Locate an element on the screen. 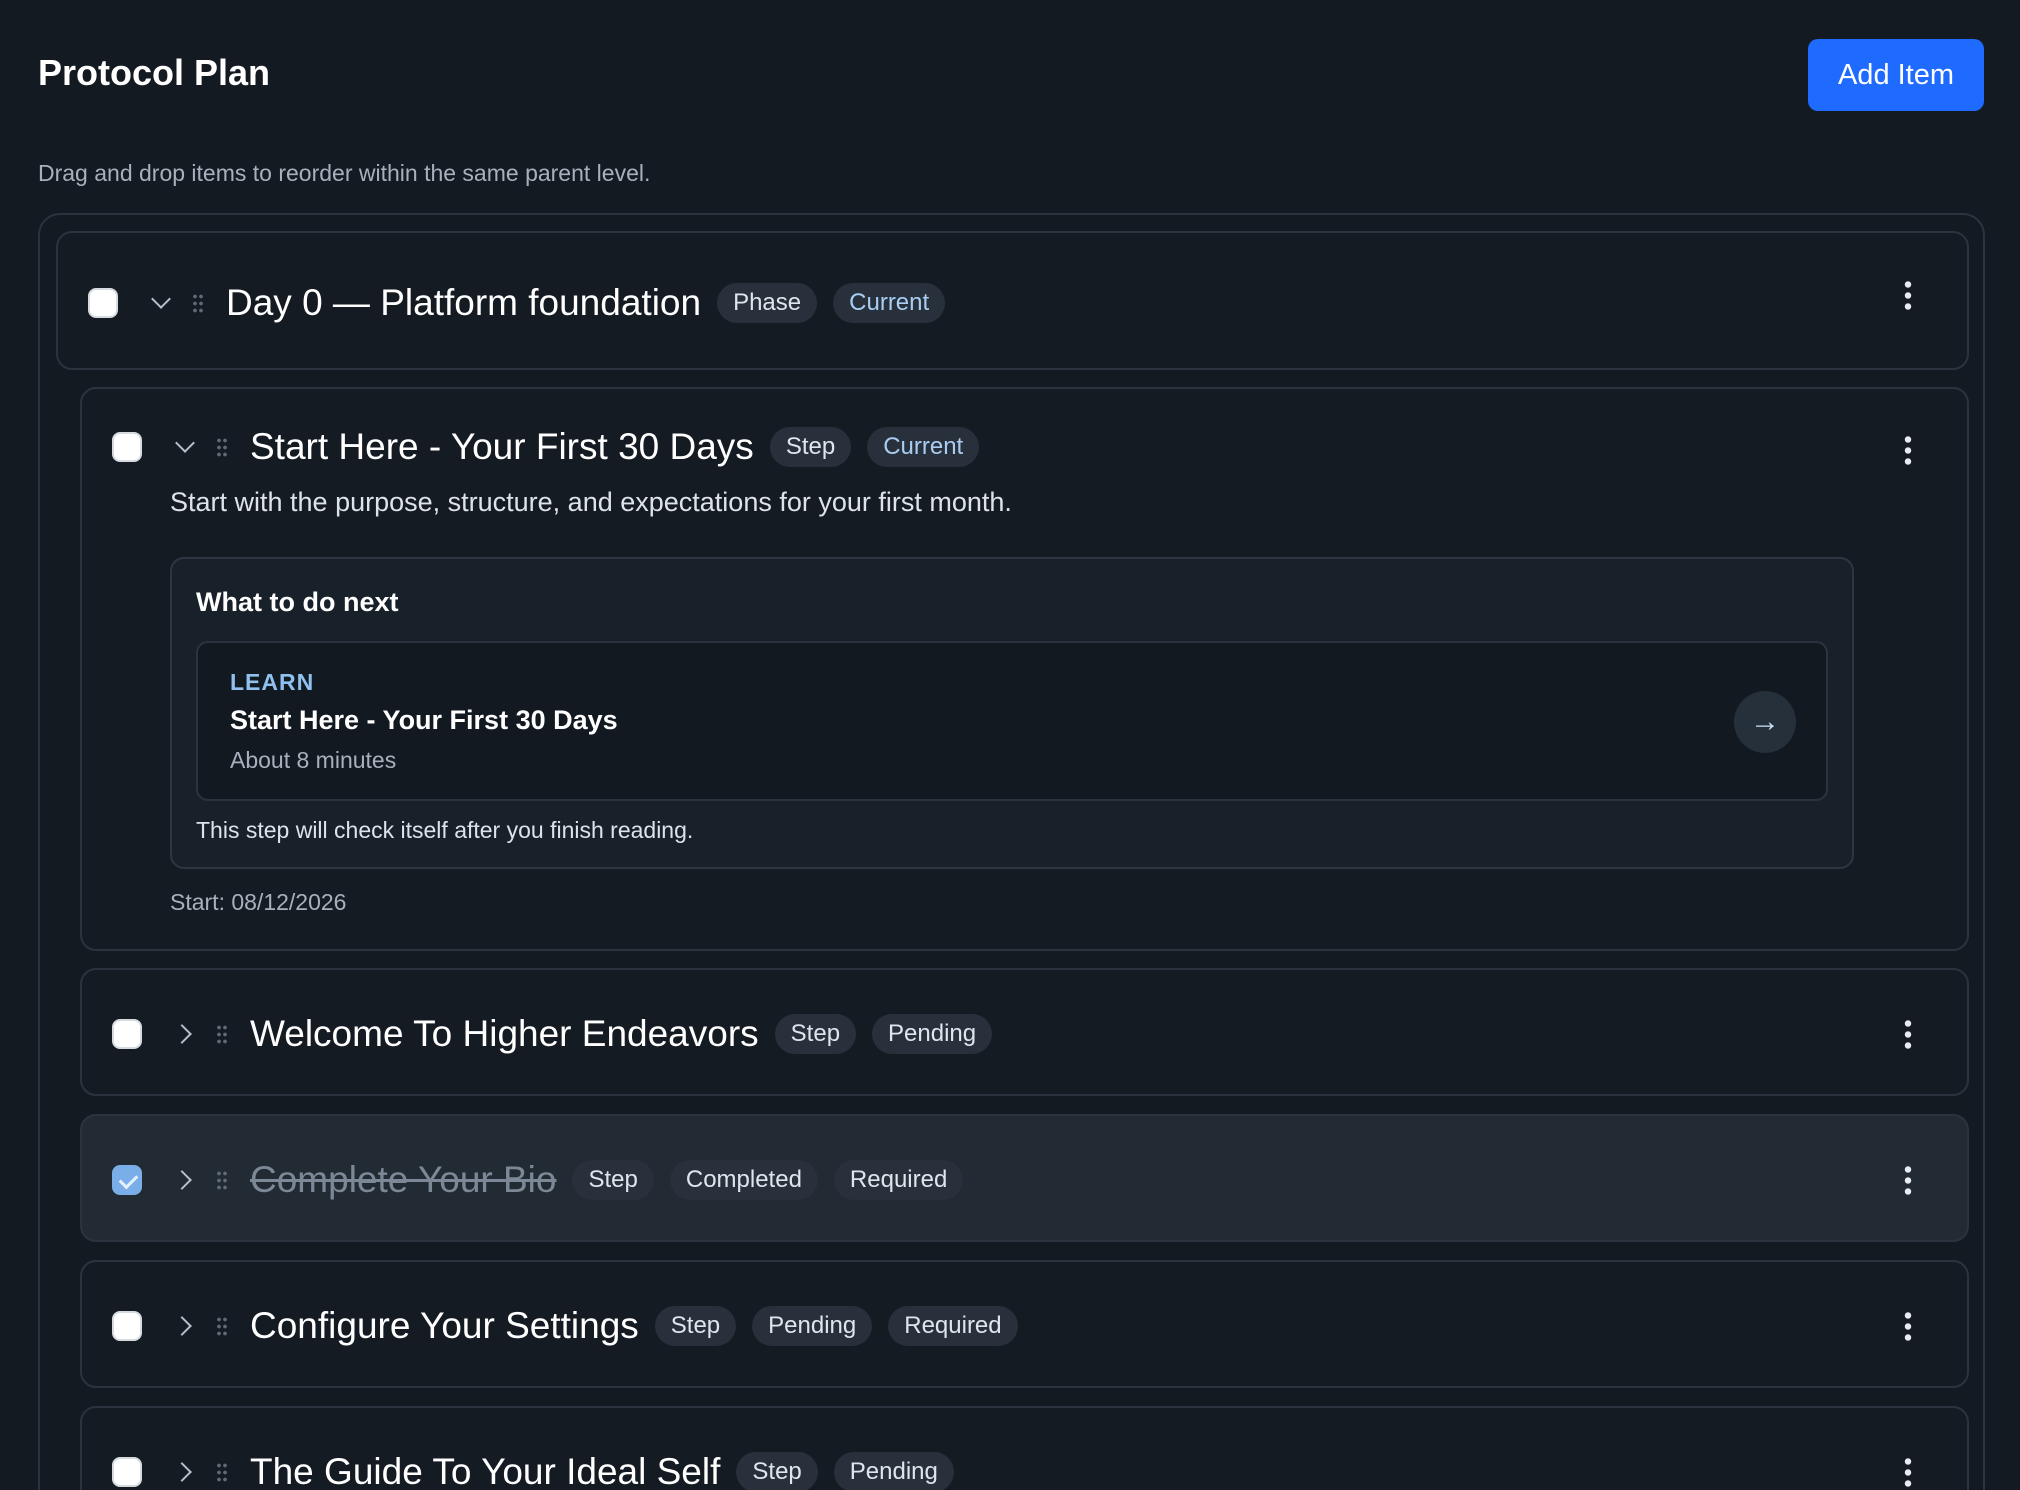  step-title: Configure Your Settings is located at coordinates (444, 1325).